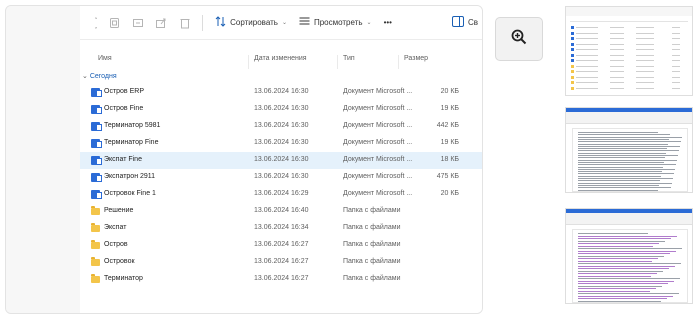 This screenshot has width=697, height=318. I want to click on sort-icon, so click(220, 22).